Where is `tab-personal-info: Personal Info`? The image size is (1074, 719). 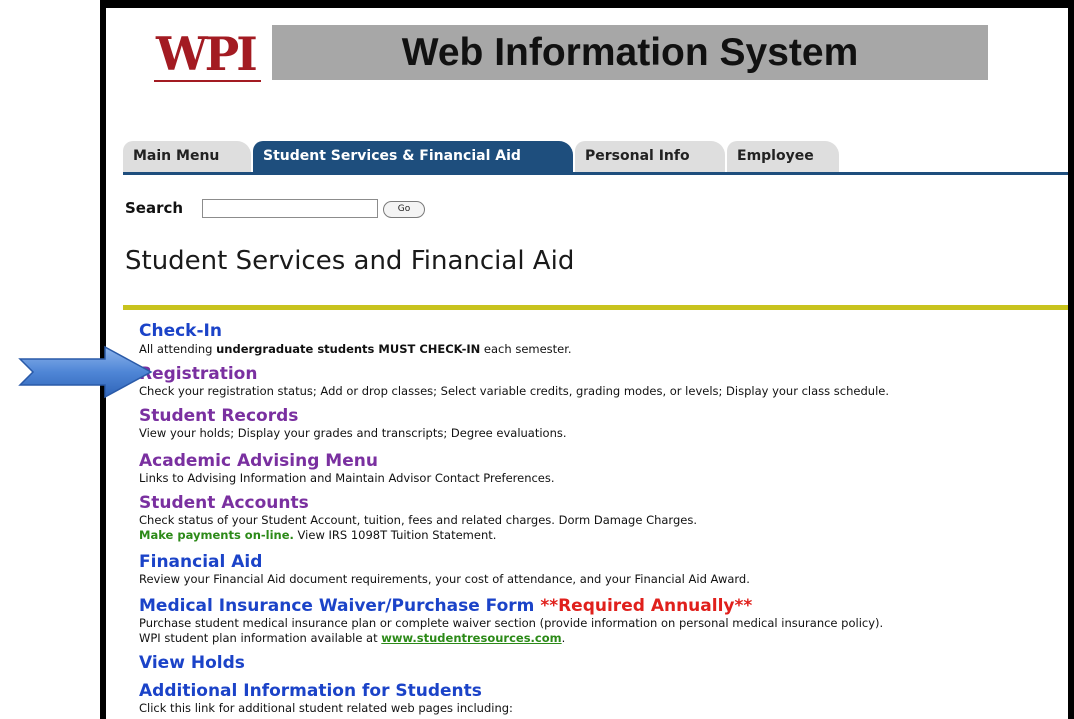
tab-personal-info: Personal Info is located at coordinates (650, 157).